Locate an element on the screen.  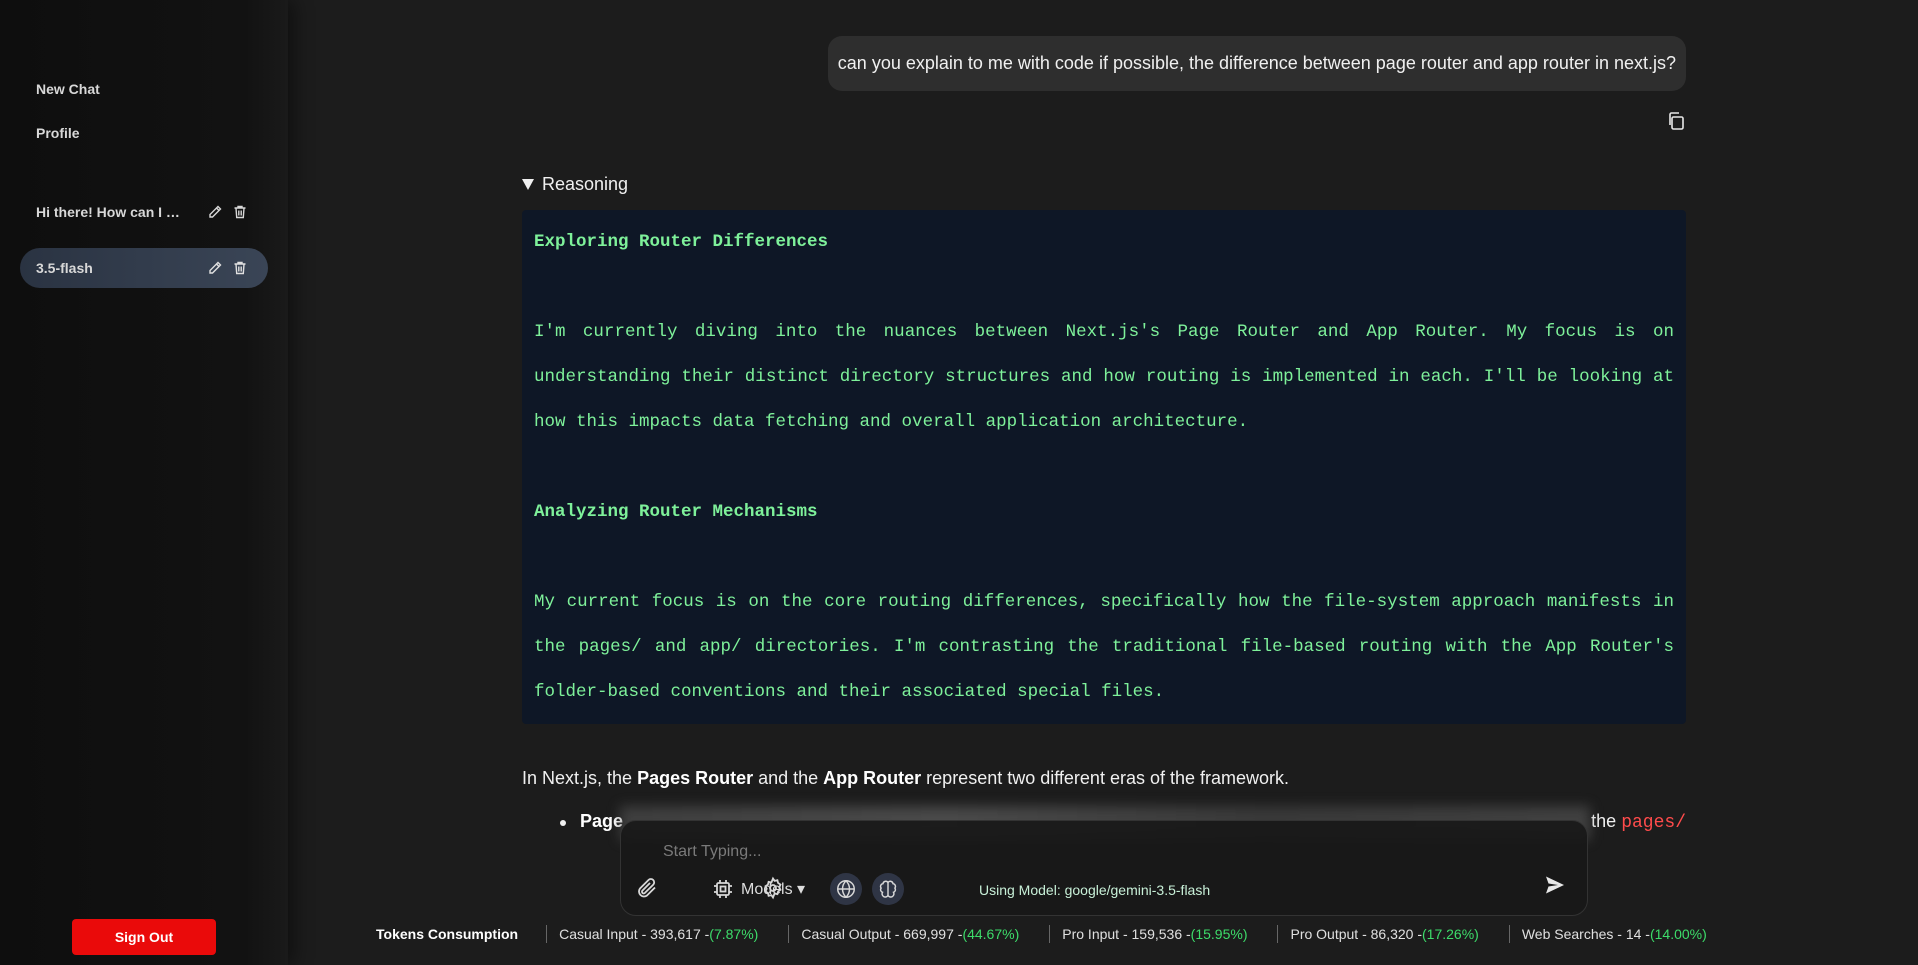
bullet-tail: the pages/ is located at coordinates (1638, 822).